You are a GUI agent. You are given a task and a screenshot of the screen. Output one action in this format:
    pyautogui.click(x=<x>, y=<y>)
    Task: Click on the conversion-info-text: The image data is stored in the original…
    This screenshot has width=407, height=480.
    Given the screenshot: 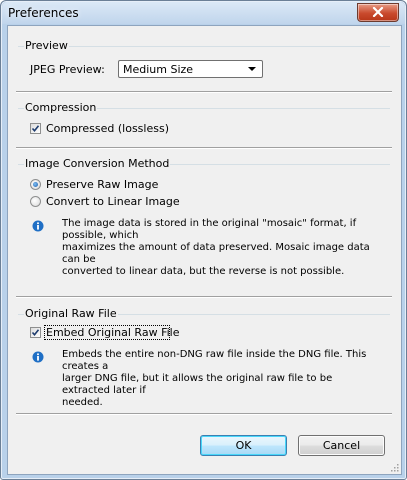 What is the action you would take?
    pyautogui.click(x=217, y=248)
    